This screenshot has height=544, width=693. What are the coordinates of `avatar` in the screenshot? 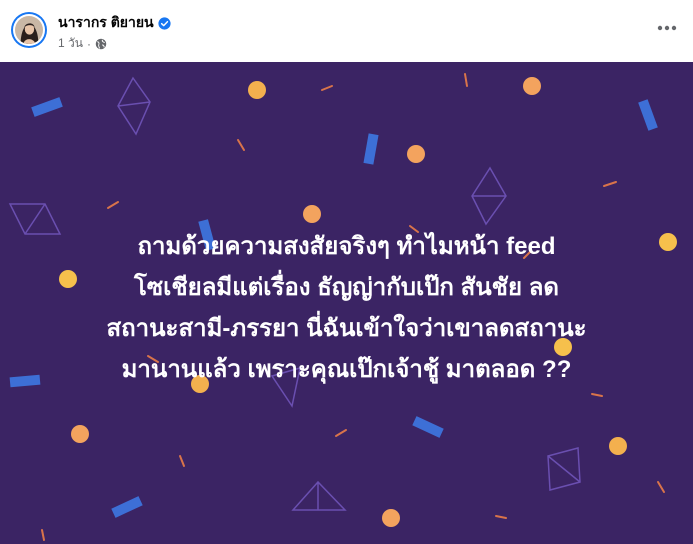 It's located at (29, 30).